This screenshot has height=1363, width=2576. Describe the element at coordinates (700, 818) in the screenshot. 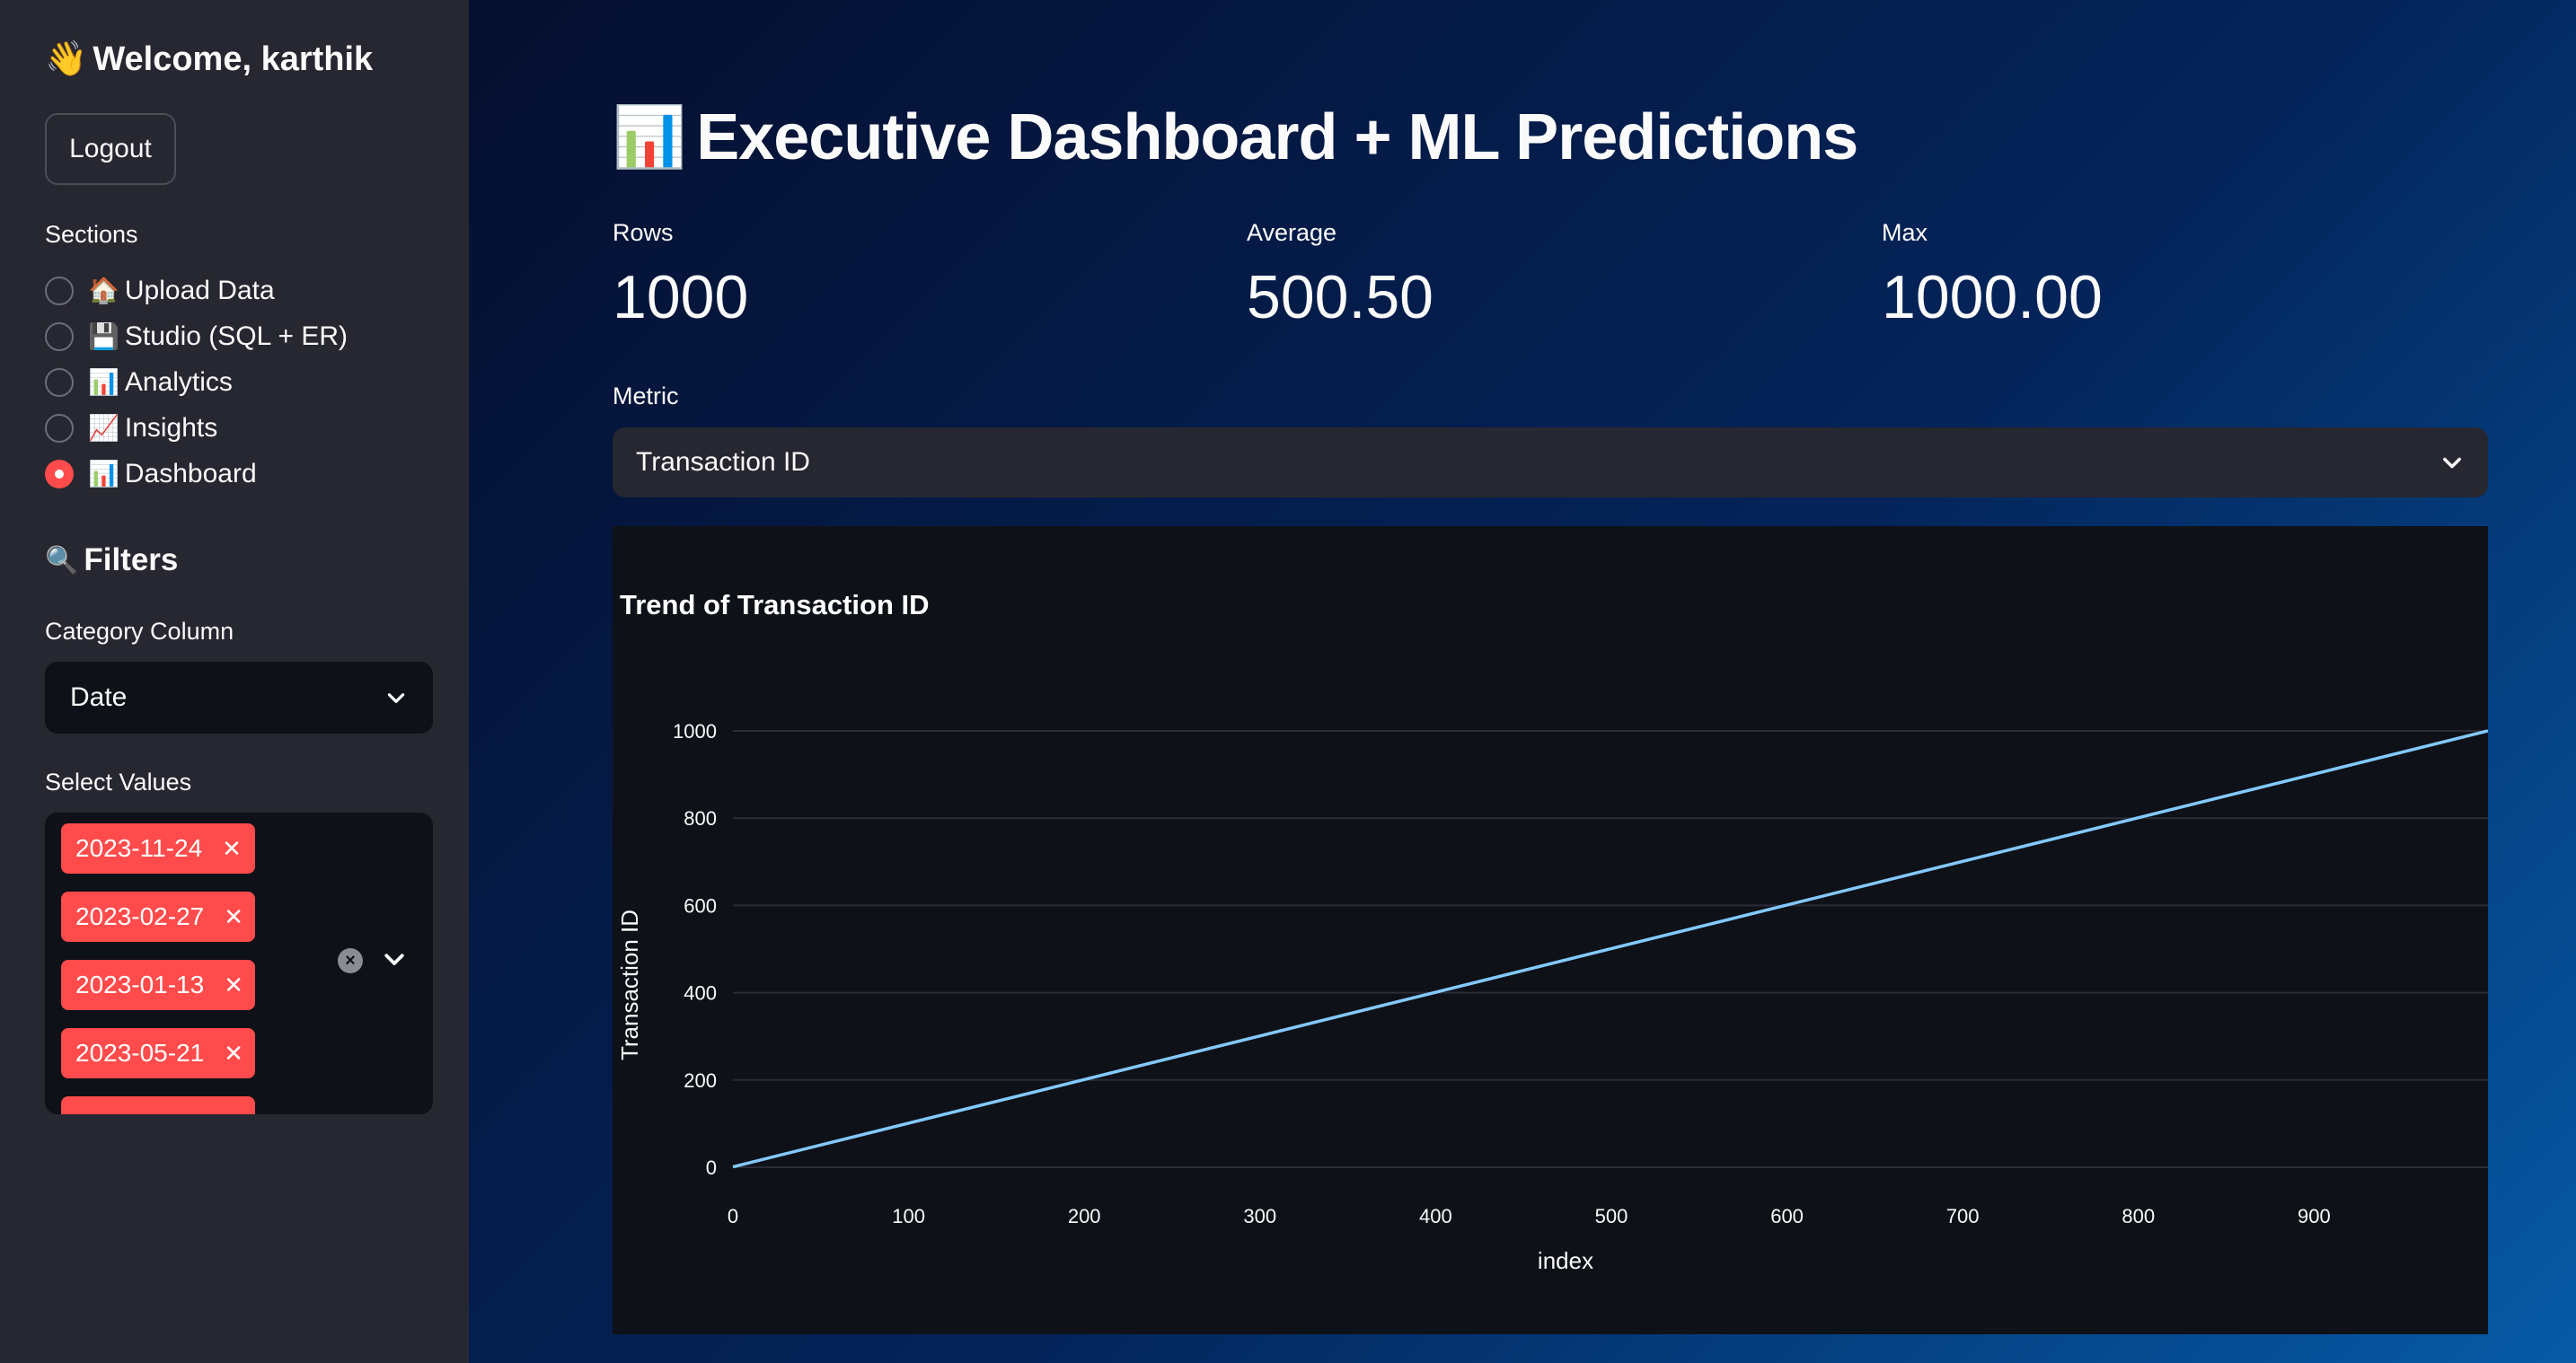

I see `y-tick-label: 800` at that location.